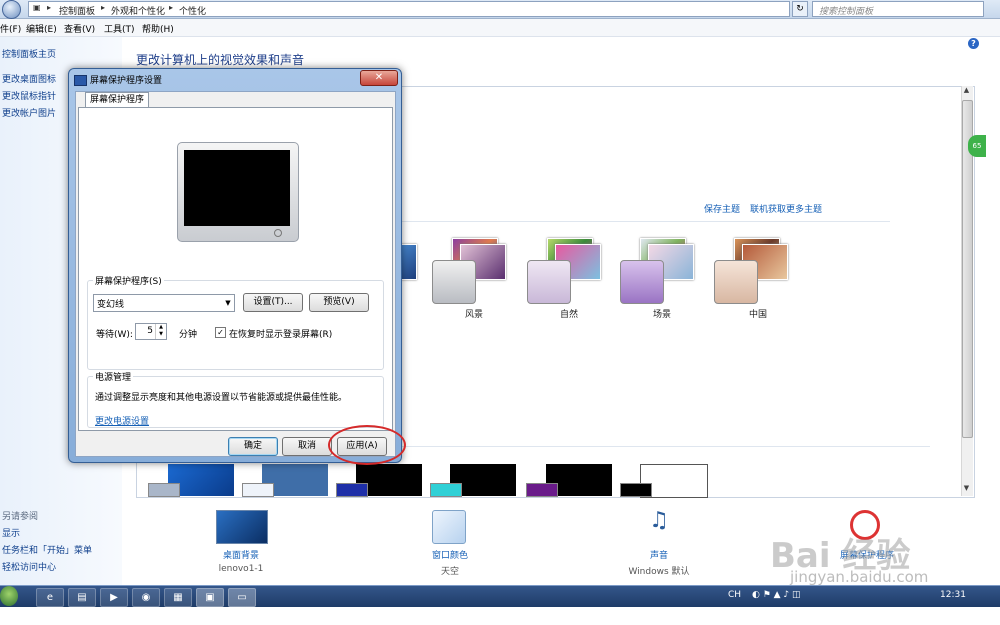 This screenshot has width=1000, height=625. Describe the element at coordinates (409, 9) in the screenshot. I see `address-box: ▣ ▸ 控制面板 ▸ 外观和个性化 ▸ 个性化` at that location.